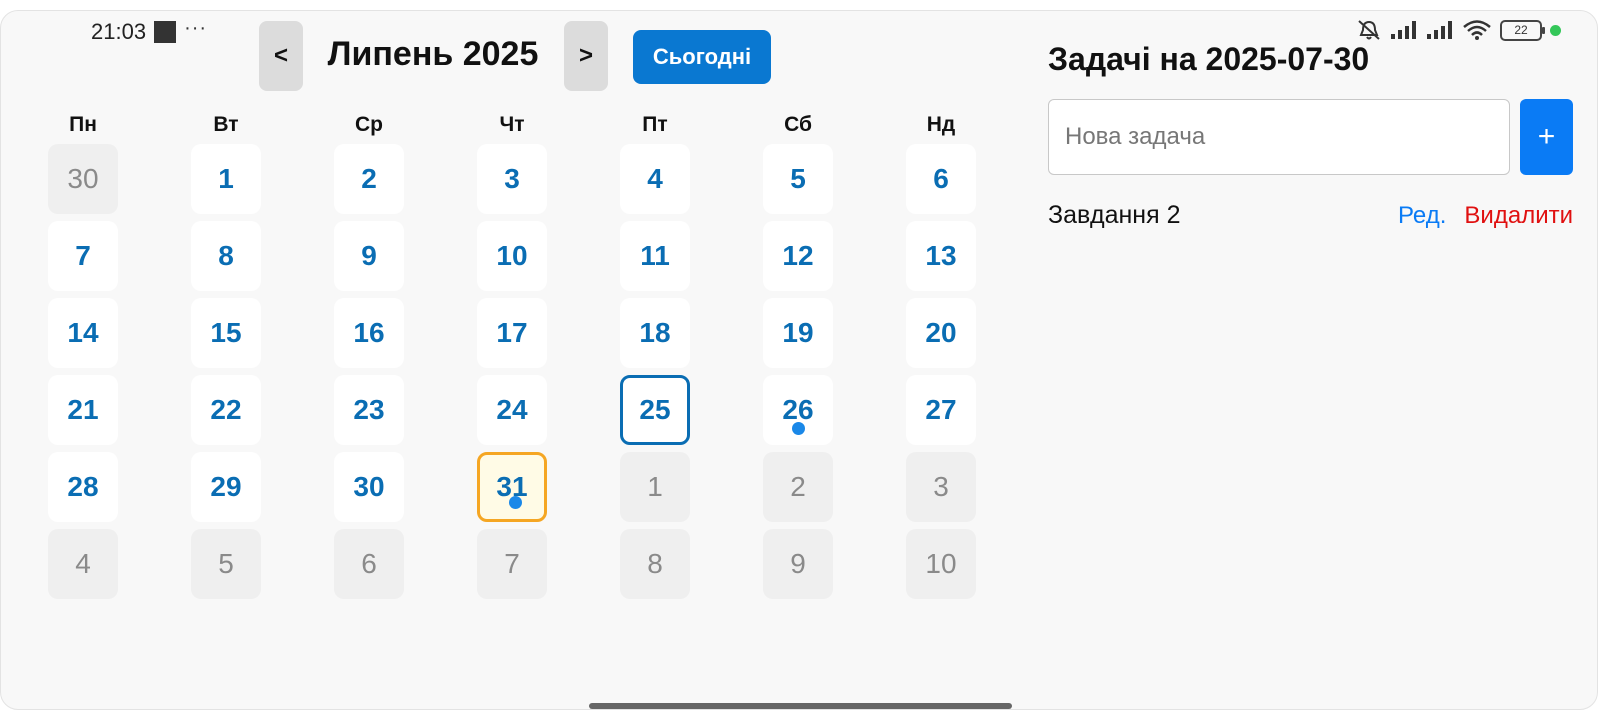 This screenshot has width=1600, height=720. I want to click on weekday-label: Чт, so click(512, 124).